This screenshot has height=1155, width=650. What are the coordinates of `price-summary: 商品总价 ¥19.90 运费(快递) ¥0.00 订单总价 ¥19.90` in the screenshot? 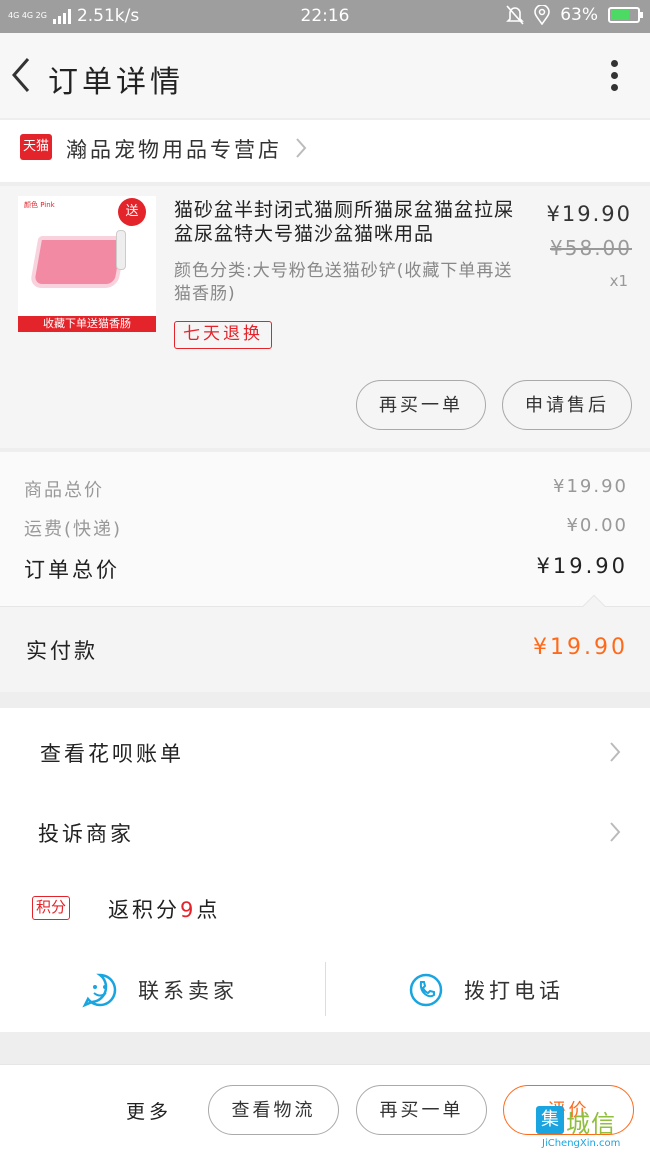 It's located at (325, 529).